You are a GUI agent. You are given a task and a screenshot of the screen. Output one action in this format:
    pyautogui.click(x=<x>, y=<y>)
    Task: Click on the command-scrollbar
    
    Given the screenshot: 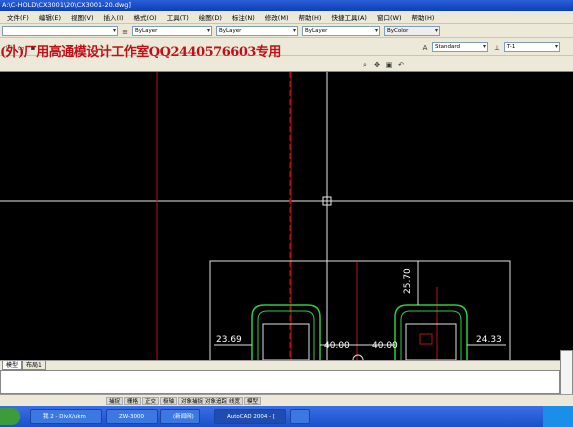 What is the action you would take?
    pyautogui.click(x=566, y=373)
    